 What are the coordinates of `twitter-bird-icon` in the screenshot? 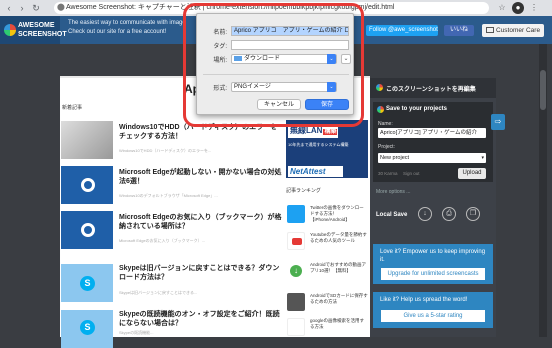 It's located at (296, 214).